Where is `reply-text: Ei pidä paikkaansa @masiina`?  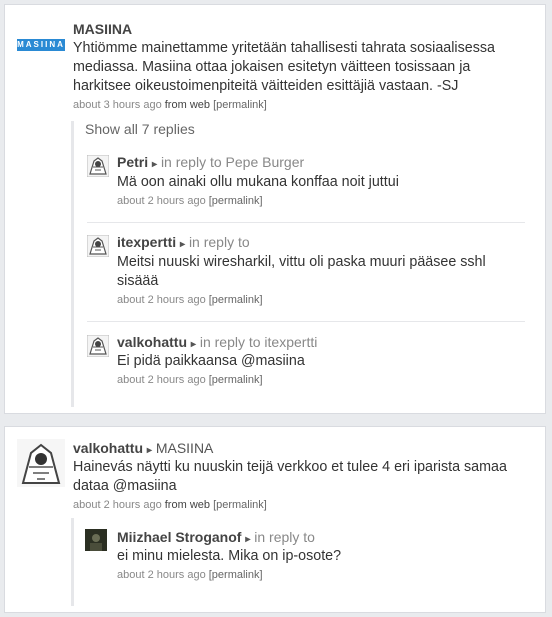 reply-text: Ei pidä paikkaansa @masiina is located at coordinates (211, 361).